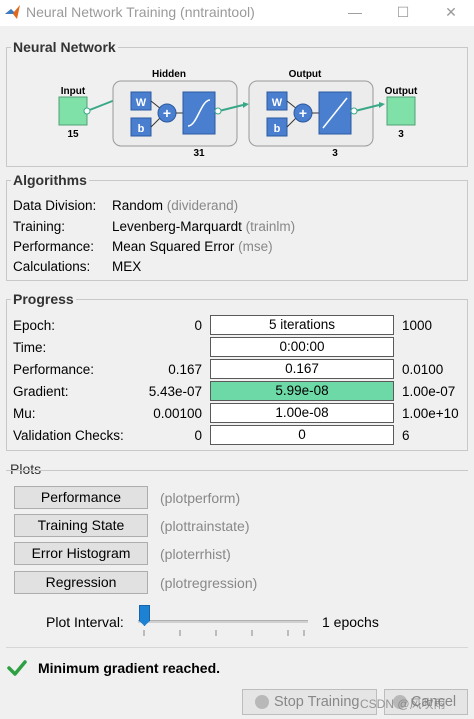 The width and height of the screenshot is (474, 719). What do you see at coordinates (81, 497) in the screenshot?
I see `performance-plot-button: Performance` at bounding box center [81, 497].